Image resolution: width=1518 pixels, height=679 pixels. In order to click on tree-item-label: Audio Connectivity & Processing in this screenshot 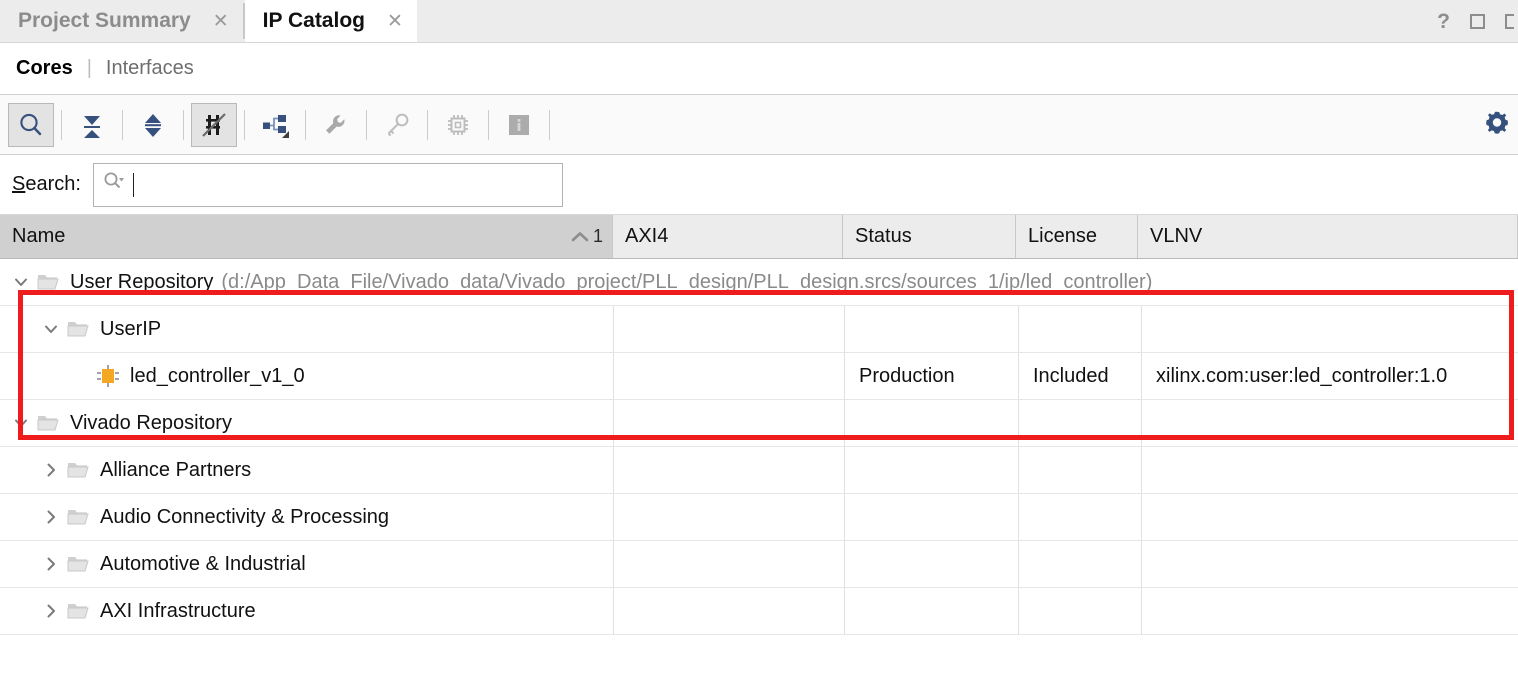, I will do `click(245, 516)`.